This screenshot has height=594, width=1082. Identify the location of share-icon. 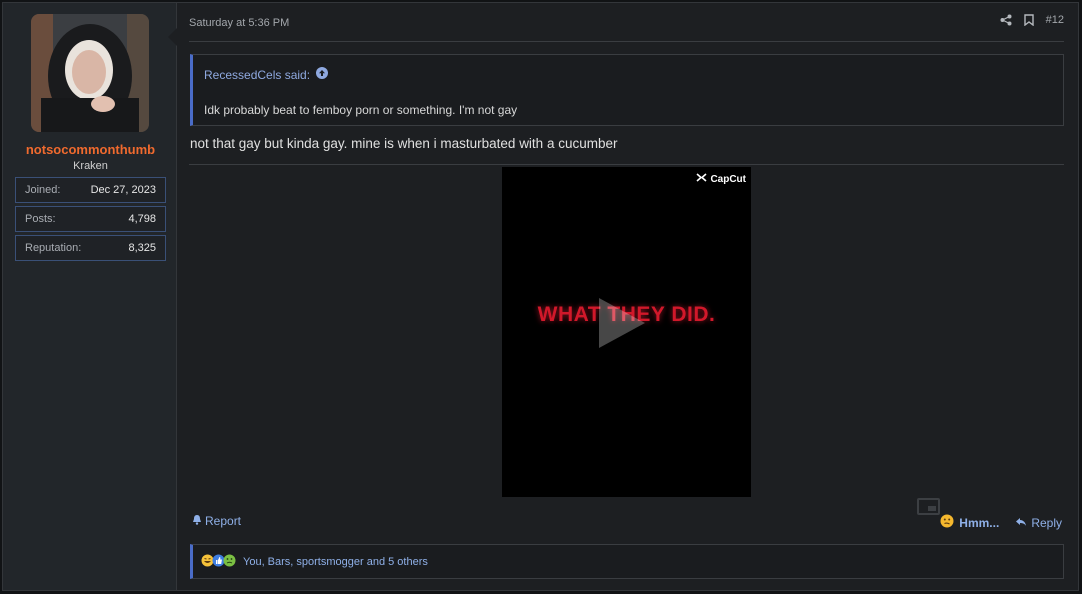
(1006, 20).